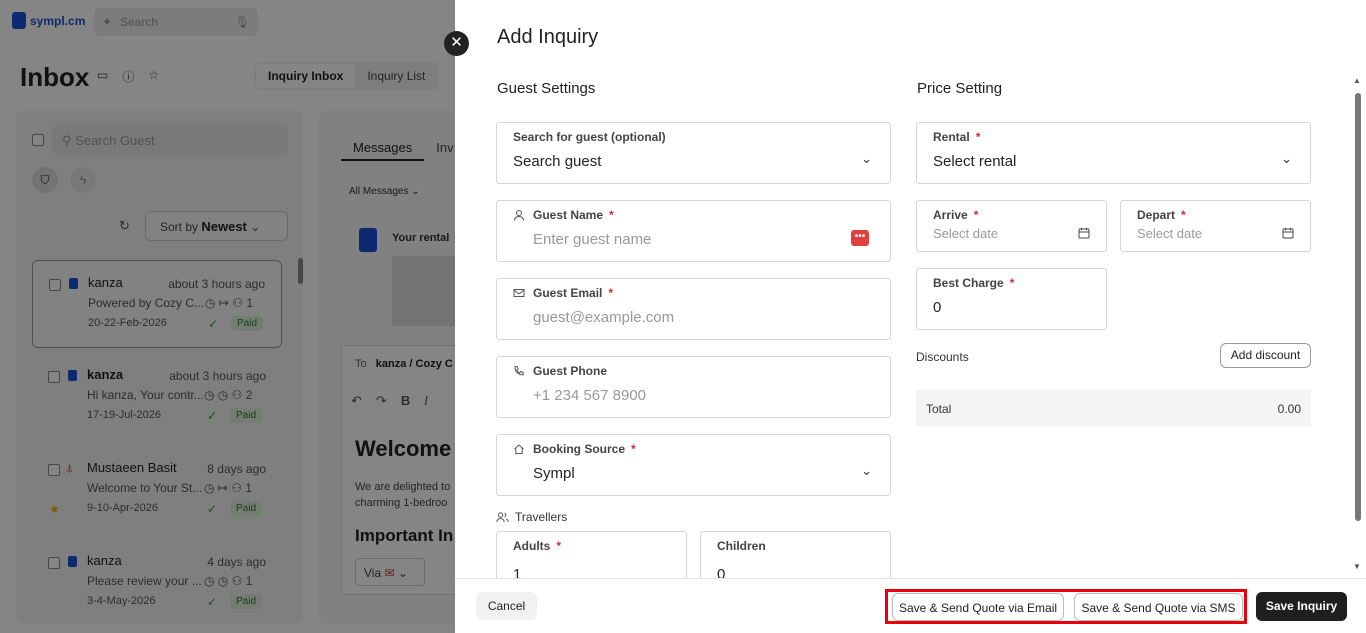 The image size is (1366, 633). What do you see at coordinates (502, 517) in the screenshot?
I see `users-icon` at bounding box center [502, 517].